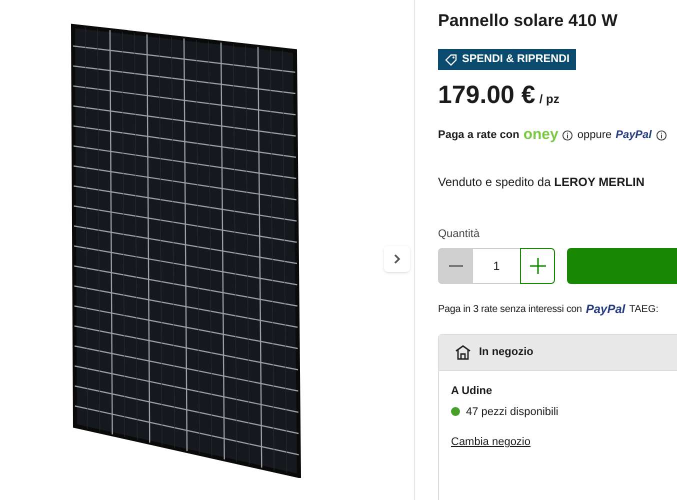 This screenshot has width=677, height=500. What do you see at coordinates (451, 59) in the screenshot?
I see `tag-icon` at bounding box center [451, 59].